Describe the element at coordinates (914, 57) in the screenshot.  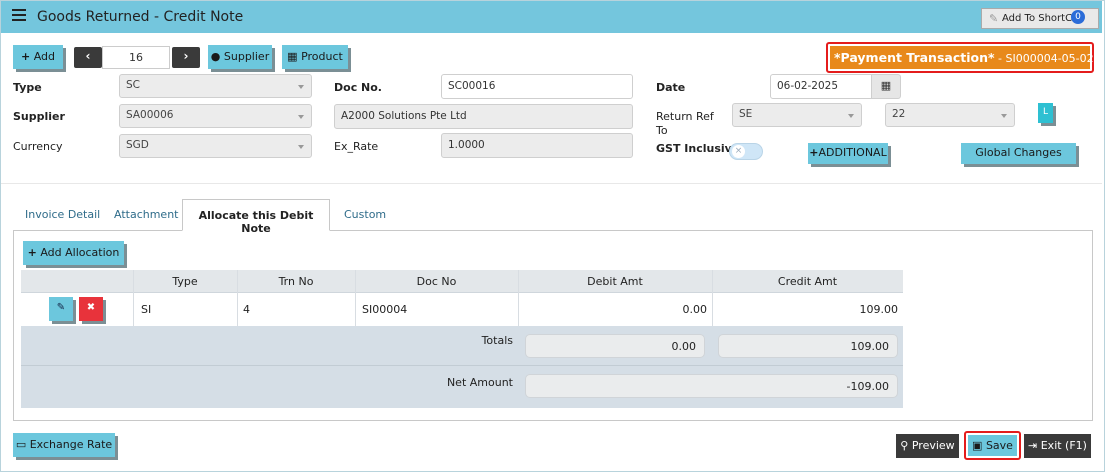
I see `payment-transaction-label: *Payment Transaction*` at that location.